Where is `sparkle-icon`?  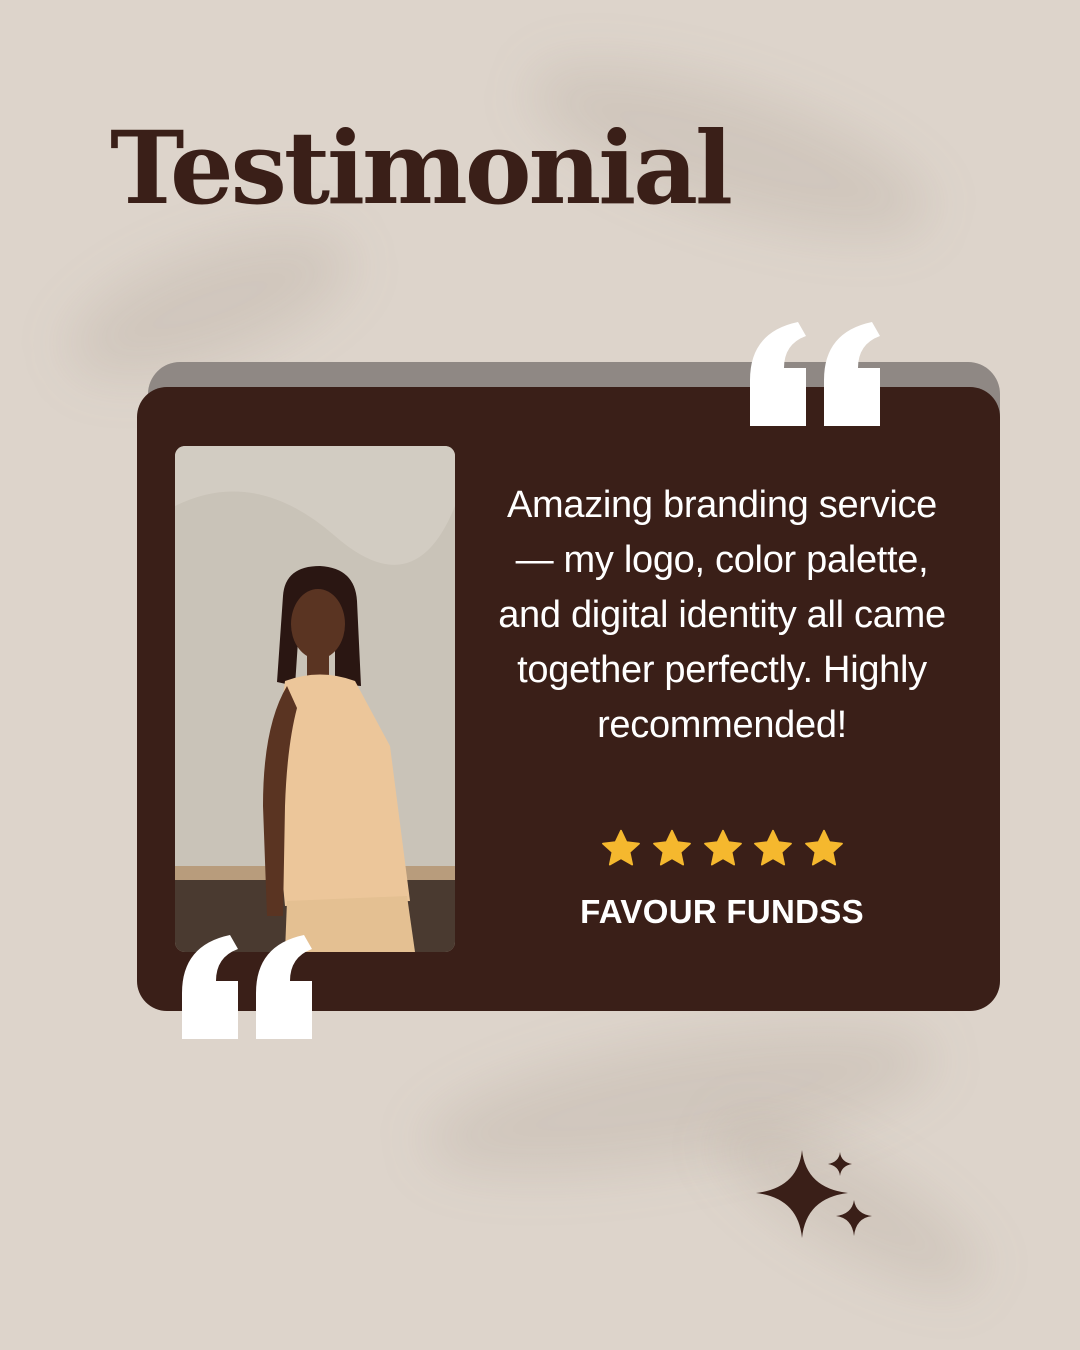
sparkle-icon is located at coordinates (814, 1194).